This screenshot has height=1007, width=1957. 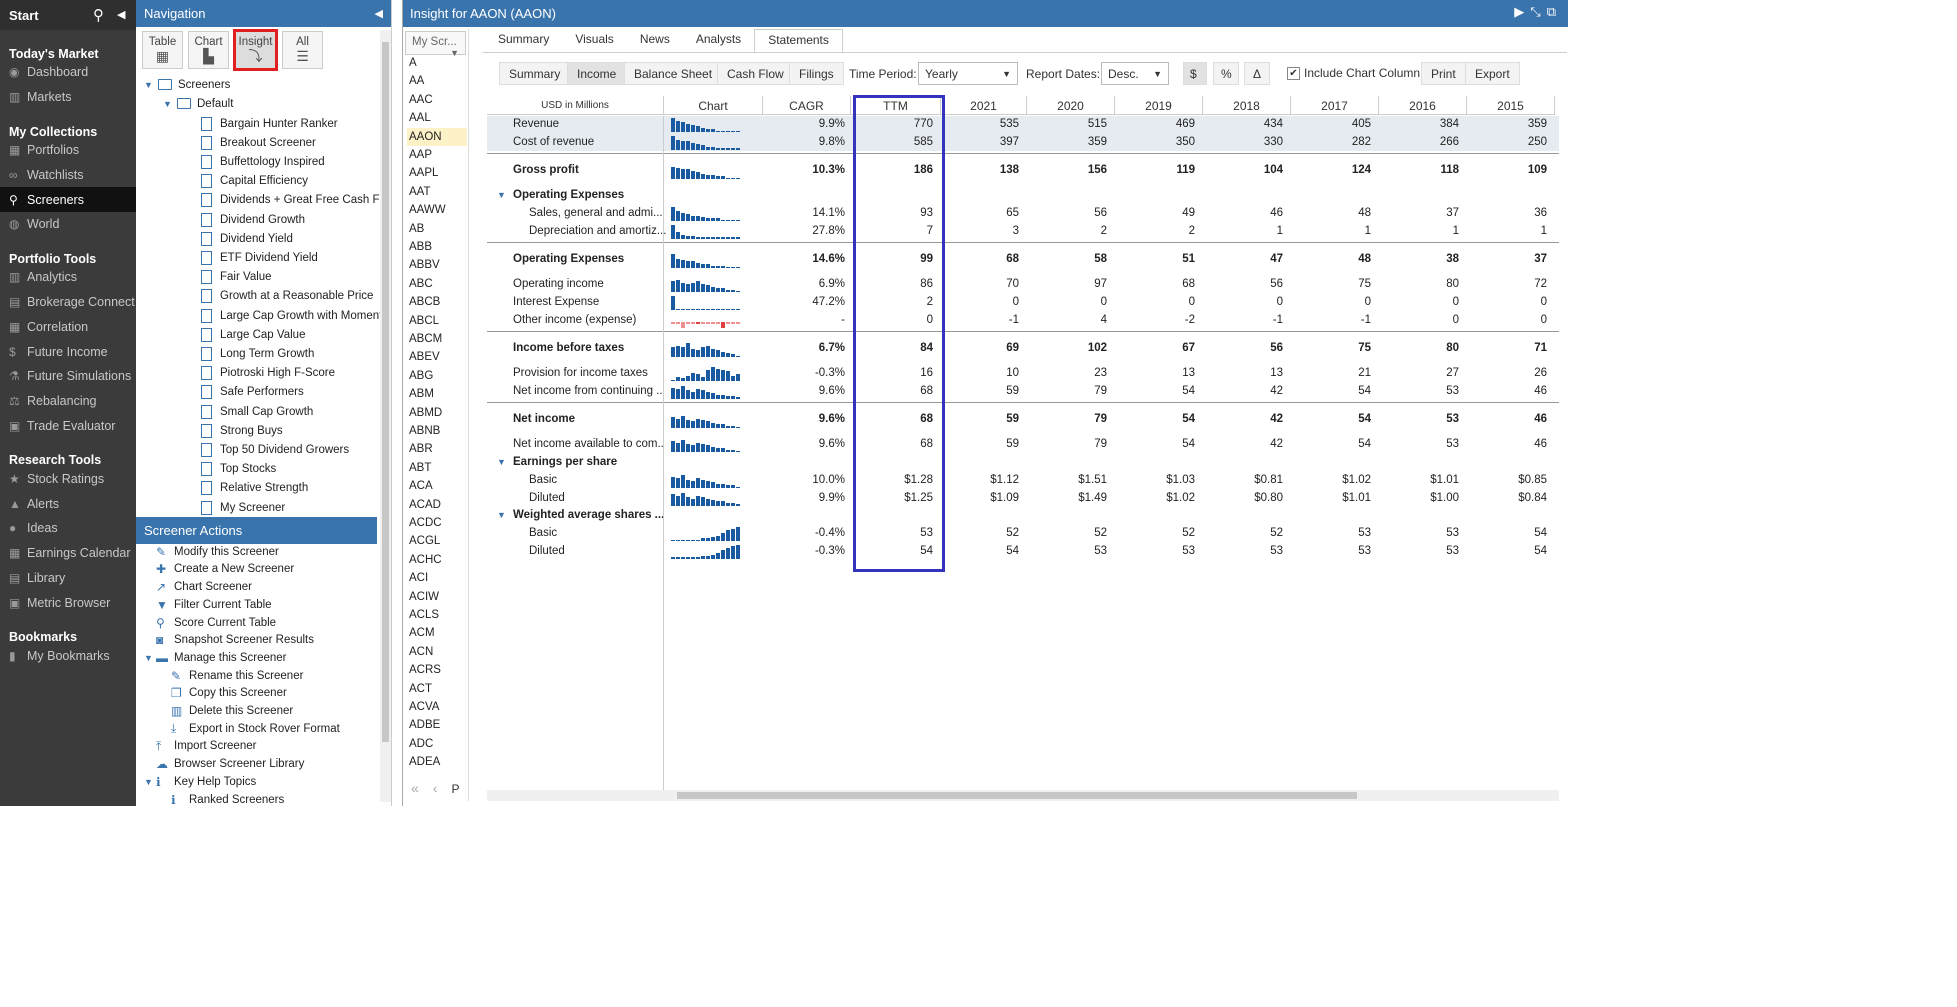 What do you see at coordinates (68, 224) in the screenshot?
I see `menu-item-world: ◍ World` at bounding box center [68, 224].